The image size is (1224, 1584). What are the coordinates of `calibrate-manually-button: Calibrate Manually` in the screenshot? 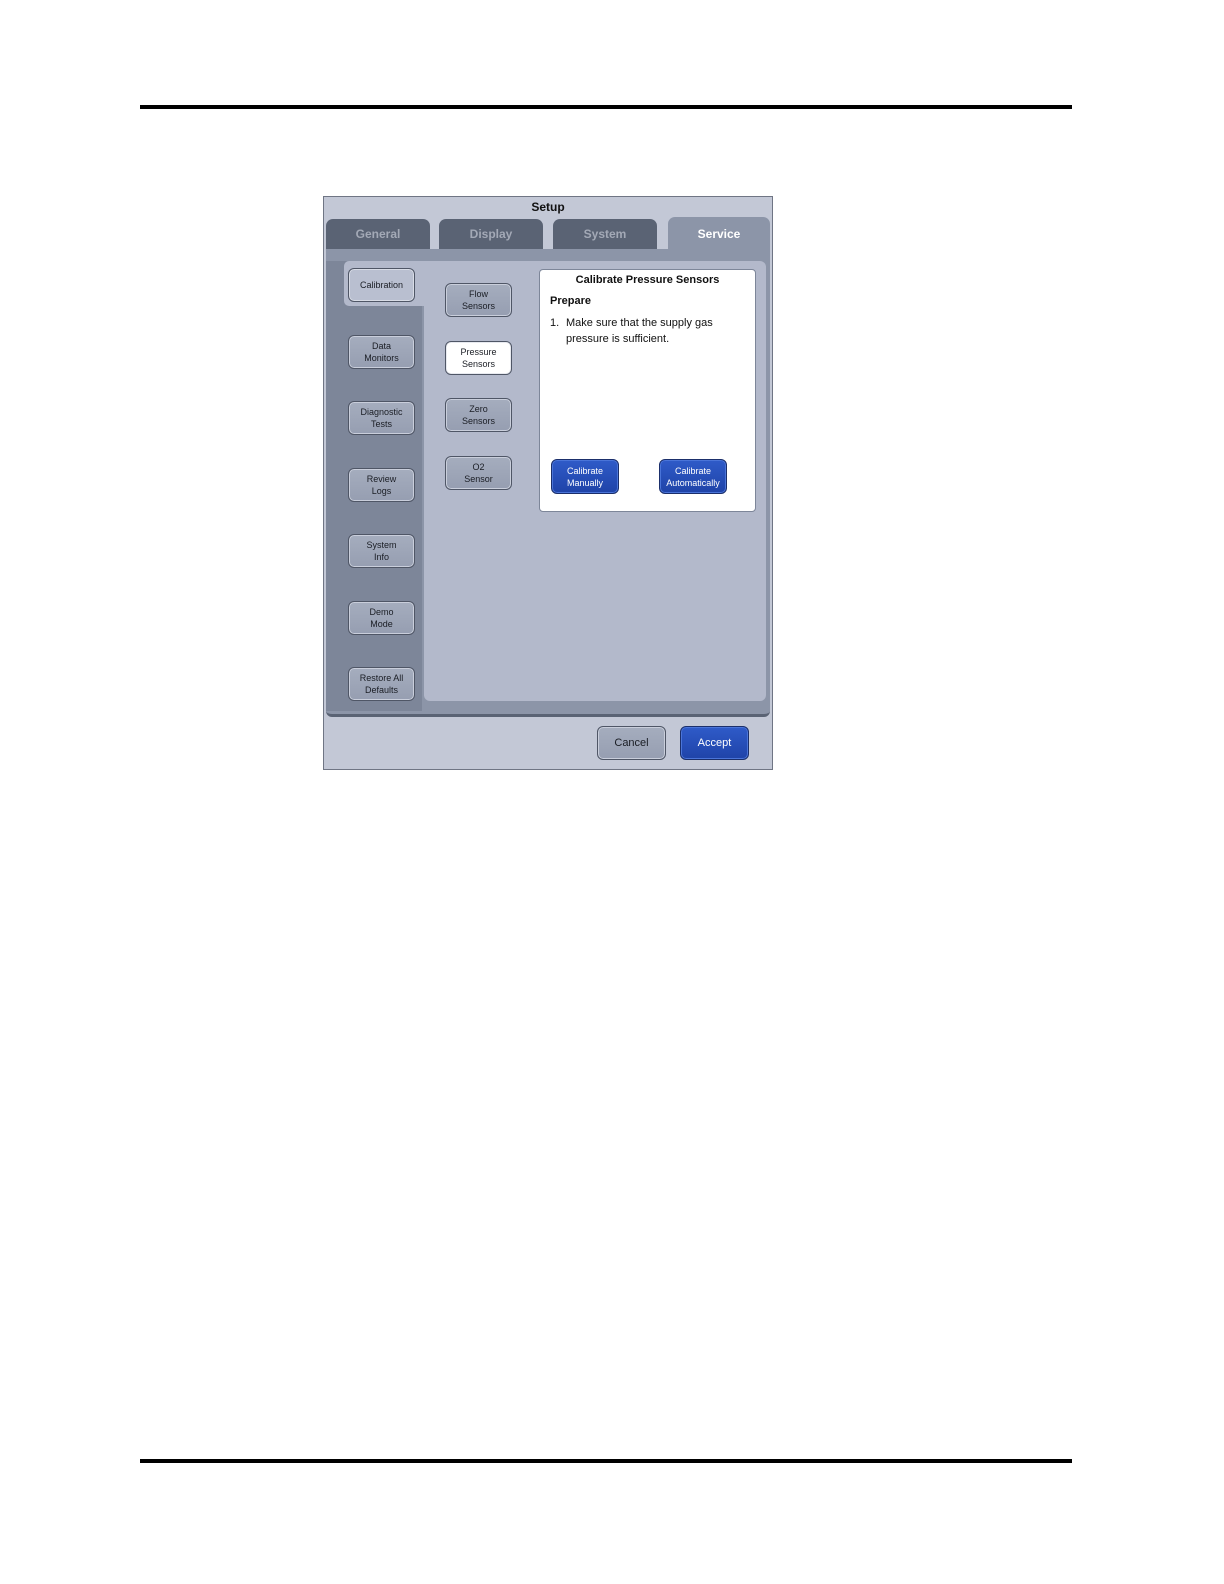 It's located at (585, 476).